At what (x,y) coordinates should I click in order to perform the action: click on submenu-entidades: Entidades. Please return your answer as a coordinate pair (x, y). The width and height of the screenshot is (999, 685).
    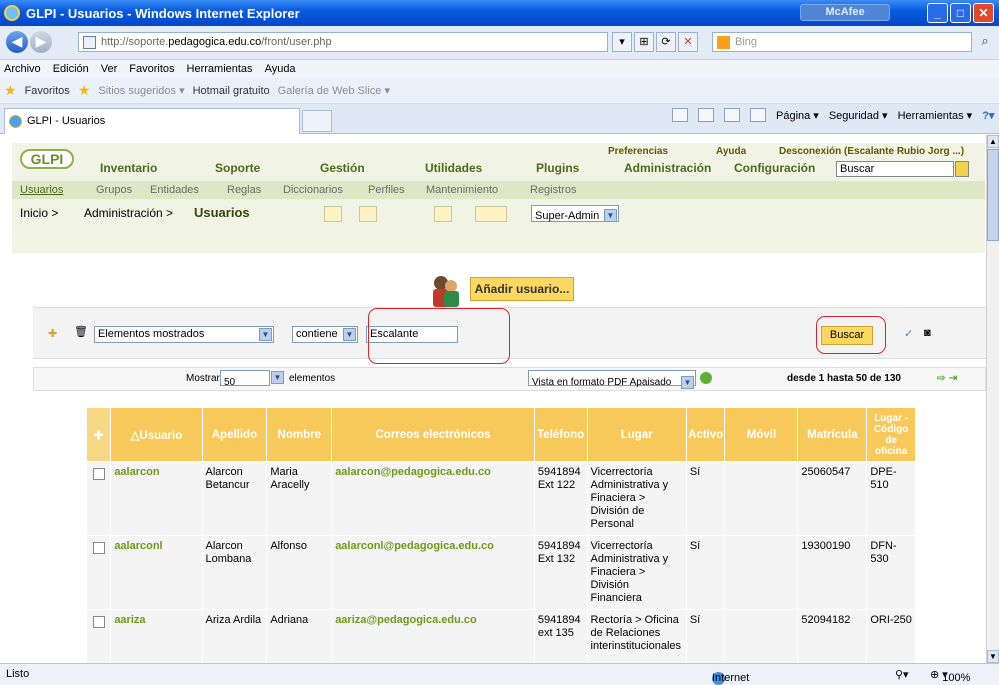
    Looking at the image, I should click on (174, 190).